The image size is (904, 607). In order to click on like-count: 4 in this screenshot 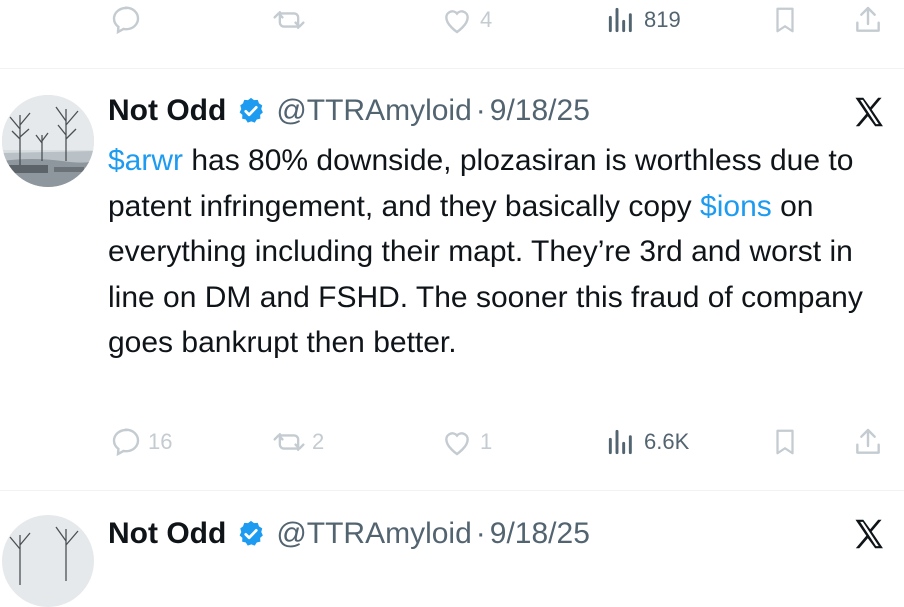, I will do `click(486, 19)`.